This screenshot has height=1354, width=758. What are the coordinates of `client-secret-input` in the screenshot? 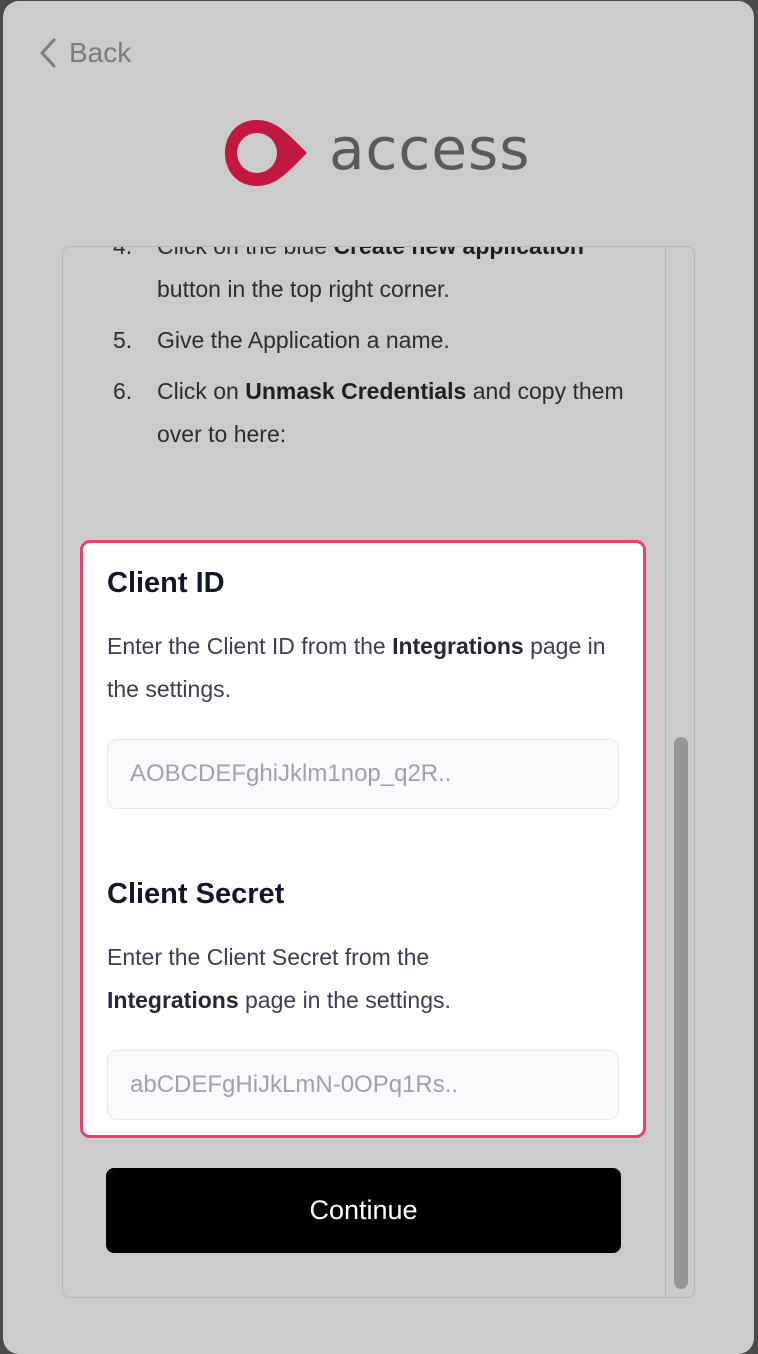 It's located at (363, 1085).